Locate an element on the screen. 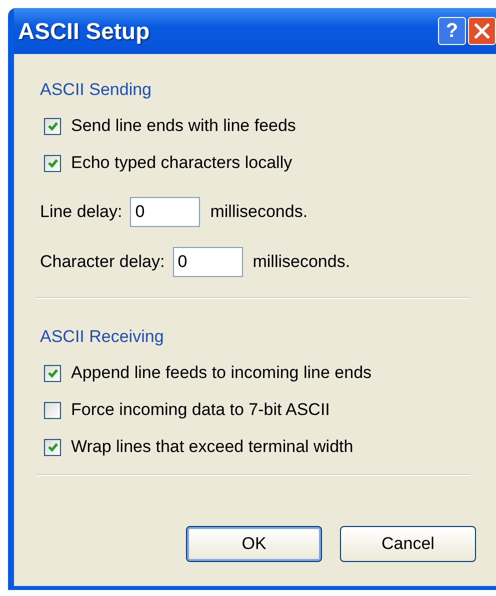  checkbox-label: Echo typed characters locally is located at coordinates (181, 163).